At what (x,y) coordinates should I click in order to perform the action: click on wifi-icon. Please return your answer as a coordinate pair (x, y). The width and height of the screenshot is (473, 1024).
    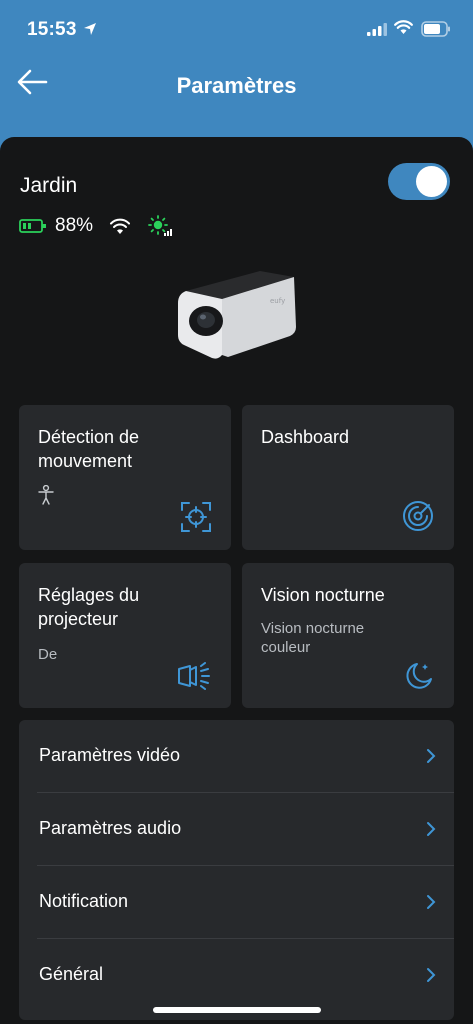
    Looking at the image, I should click on (403, 27).